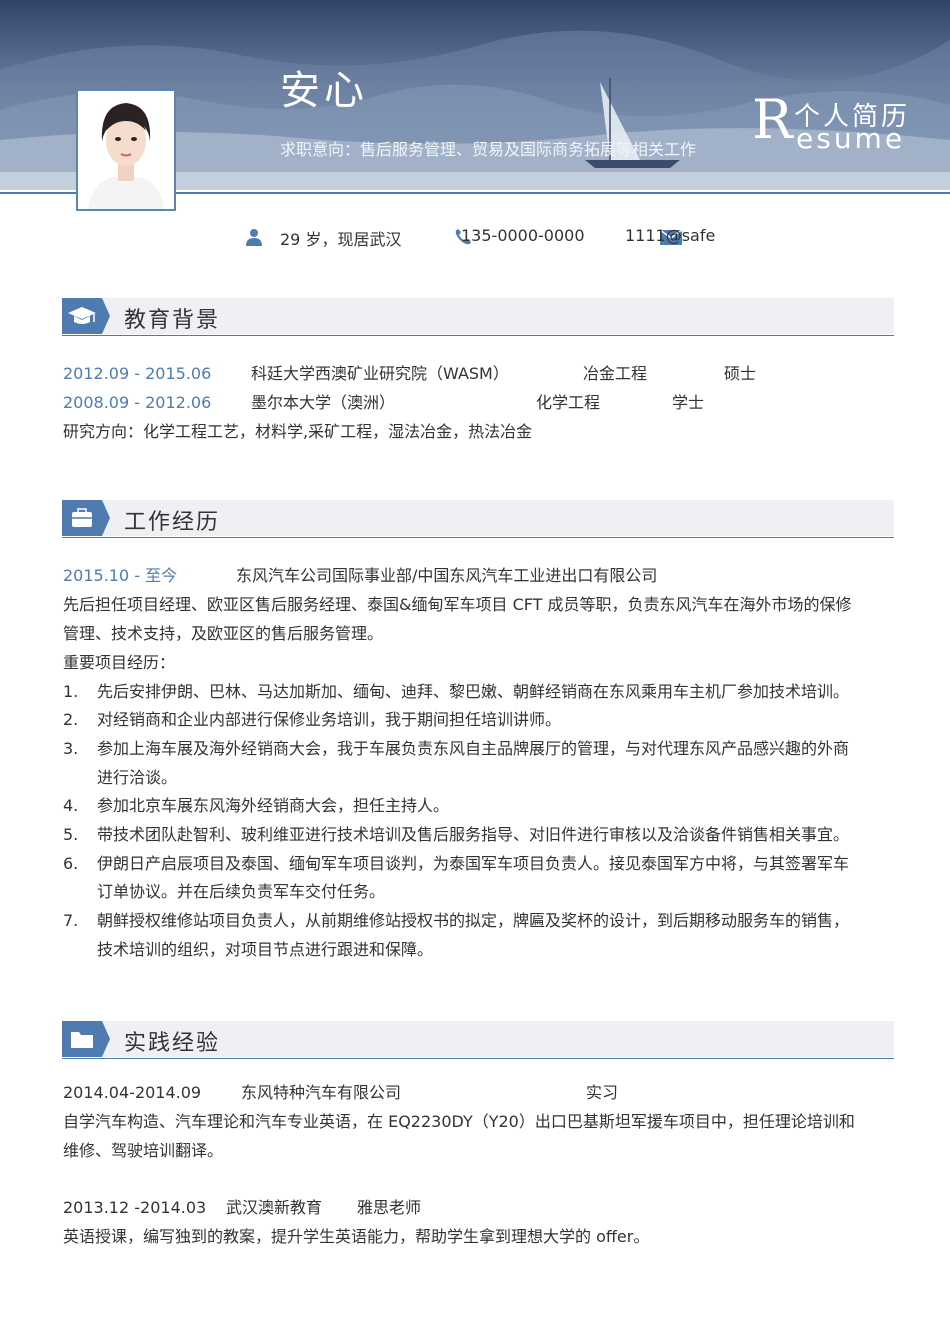 The image size is (950, 1344). I want to click on practice-role: 实习, so click(602, 1092).